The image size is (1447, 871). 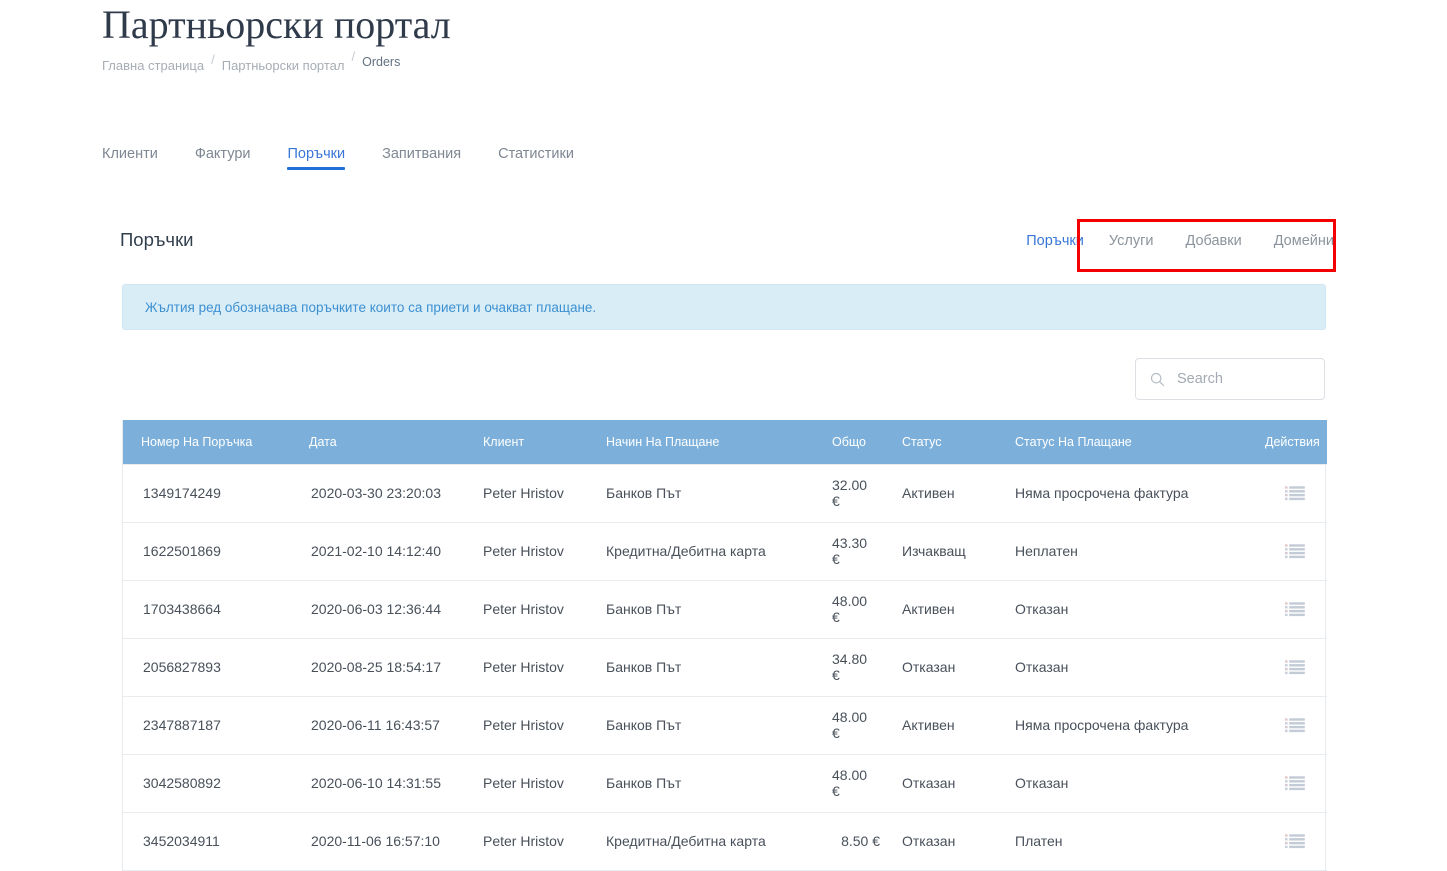 I want to click on subnav-item-3: Добавки, so click(x=1213, y=241).